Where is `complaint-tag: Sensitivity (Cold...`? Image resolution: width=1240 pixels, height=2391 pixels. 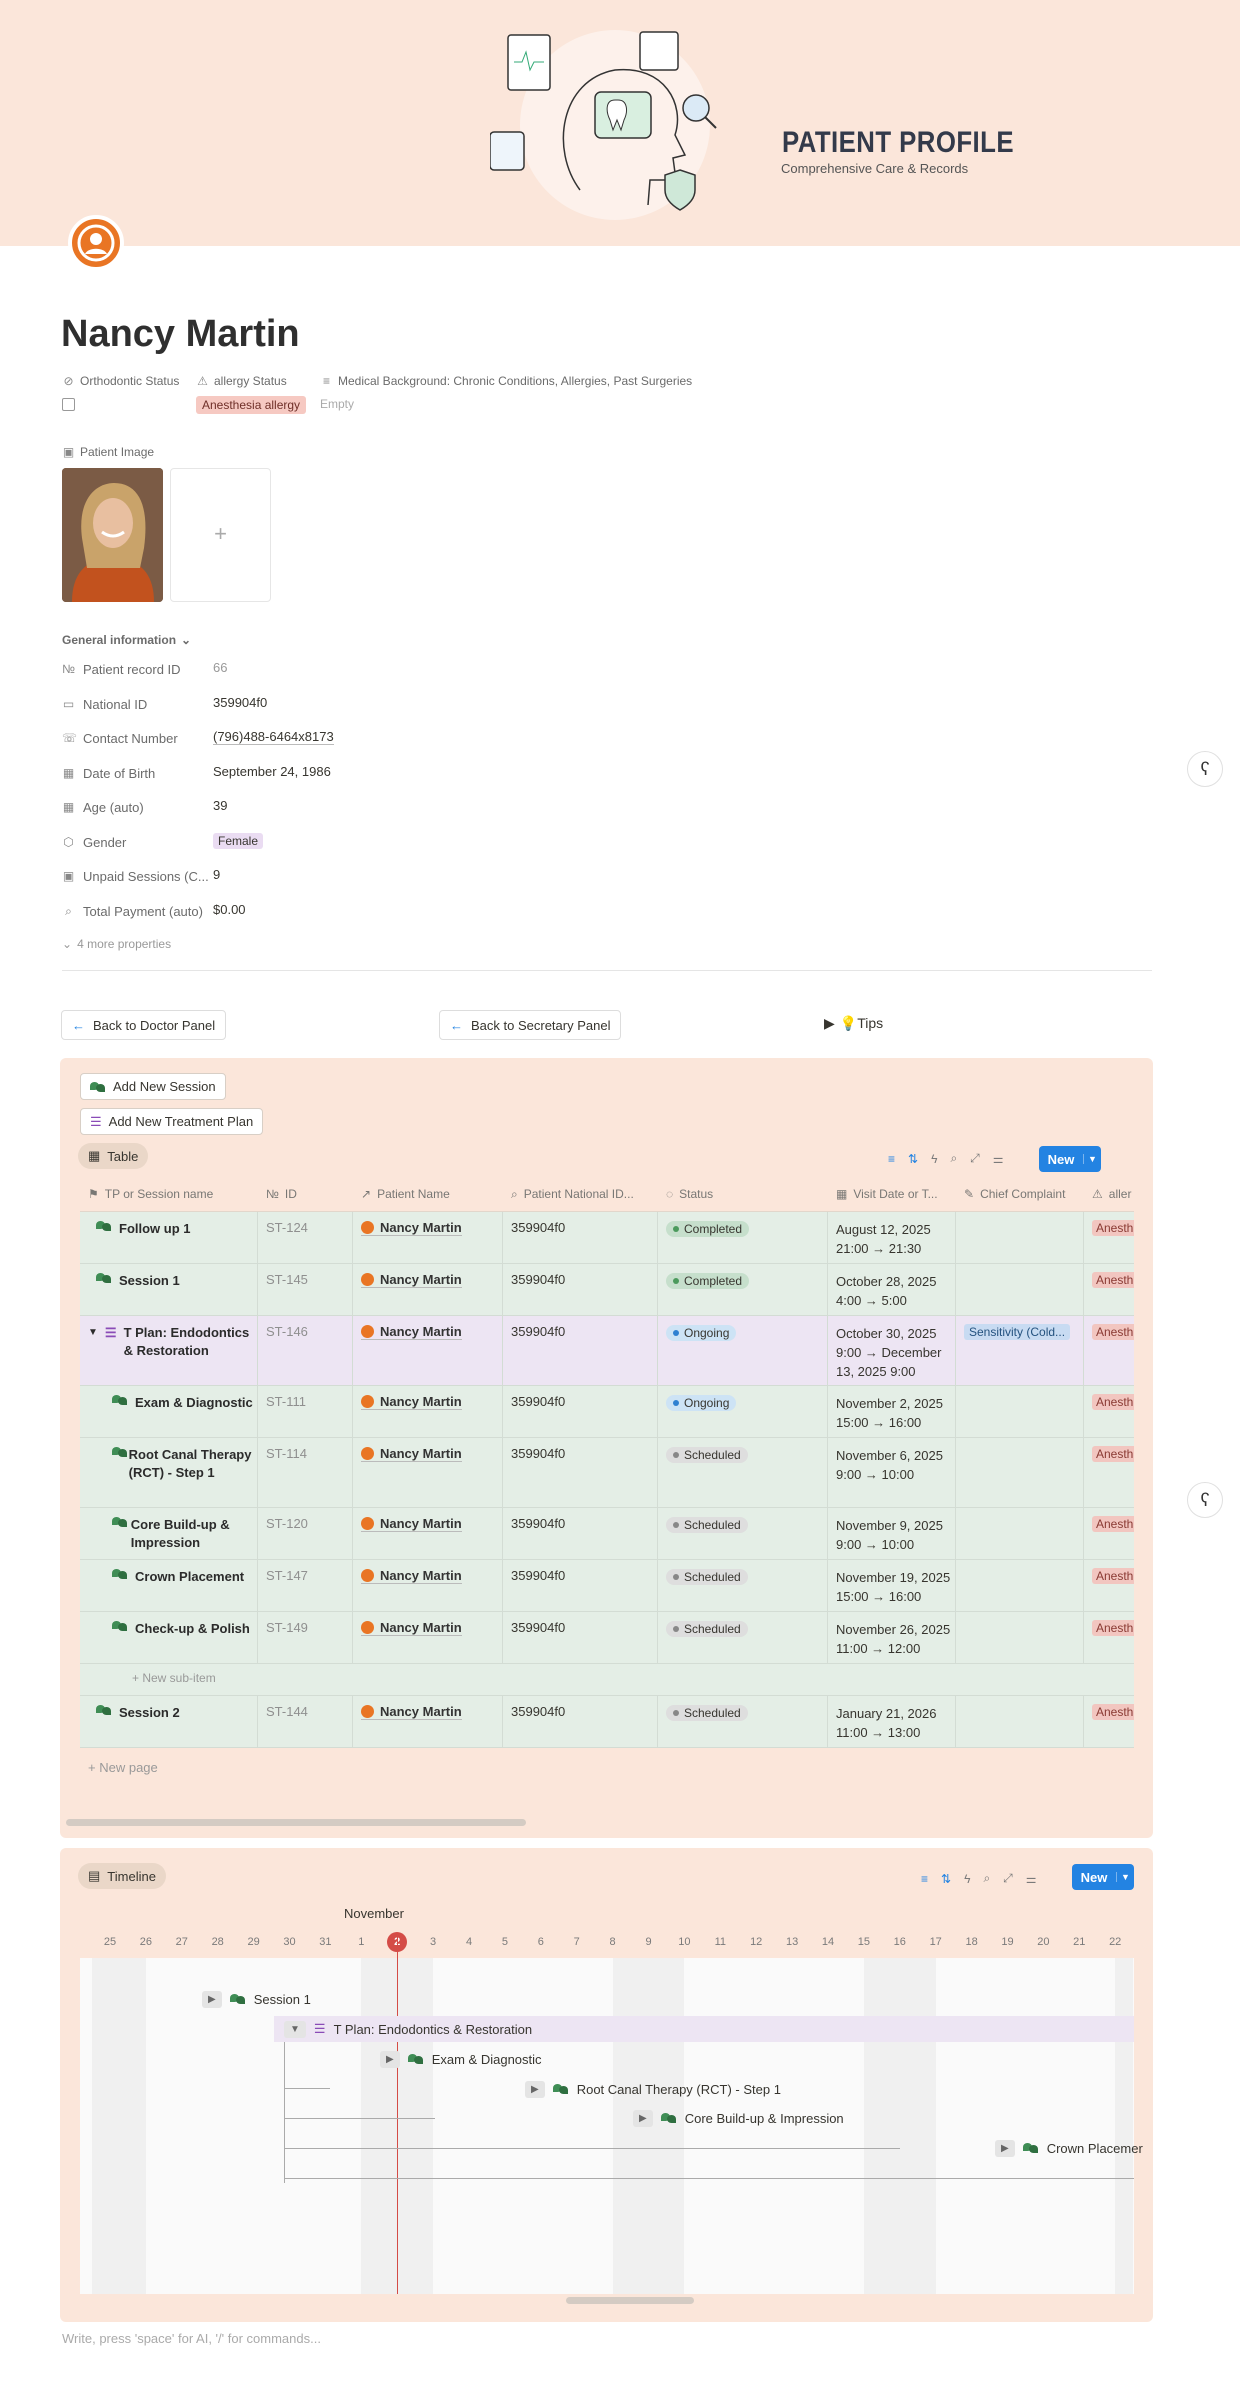 complaint-tag: Sensitivity (Cold... is located at coordinates (1017, 1332).